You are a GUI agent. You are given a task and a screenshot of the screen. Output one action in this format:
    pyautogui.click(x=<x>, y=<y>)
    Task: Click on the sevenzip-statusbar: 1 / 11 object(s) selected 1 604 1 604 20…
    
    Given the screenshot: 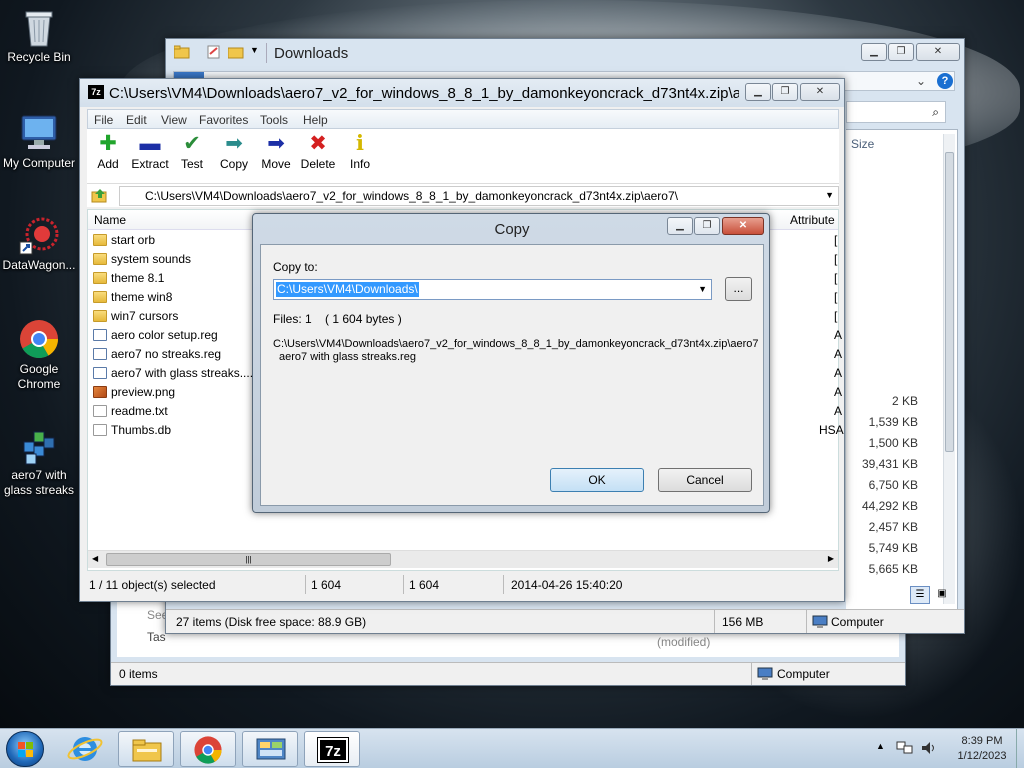 What is the action you would take?
    pyautogui.click(x=463, y=585)
    